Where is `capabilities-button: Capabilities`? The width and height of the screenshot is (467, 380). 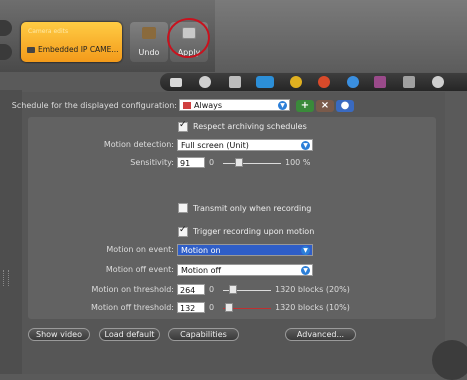 capabilities-button: Capabilities is located at coordinates (203, 334).